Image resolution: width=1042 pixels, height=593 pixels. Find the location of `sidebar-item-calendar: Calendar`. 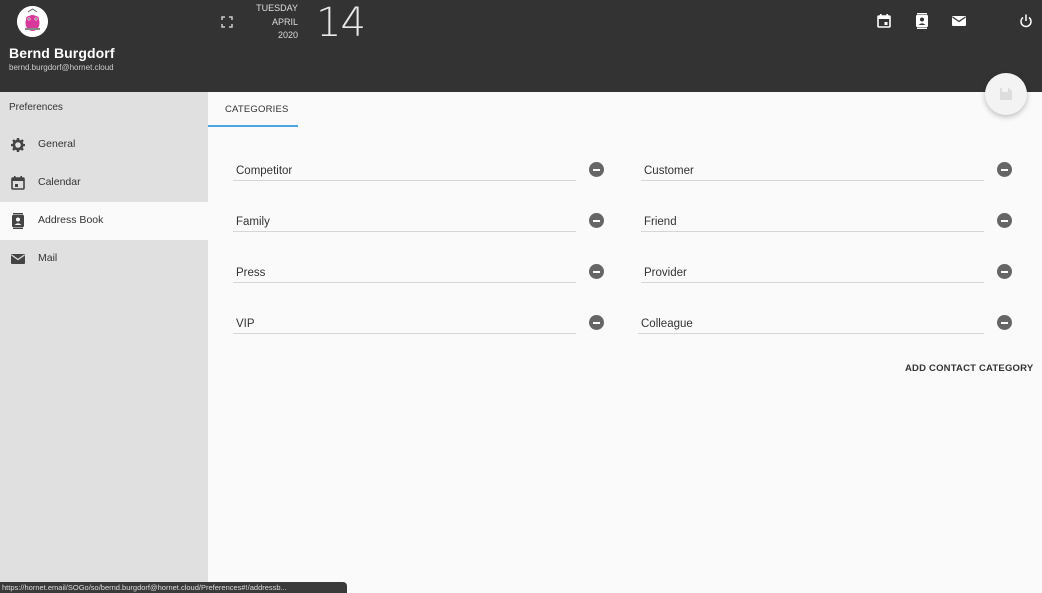

sidebar-item-calendar: Calendar is located at coordinates (104, 183).